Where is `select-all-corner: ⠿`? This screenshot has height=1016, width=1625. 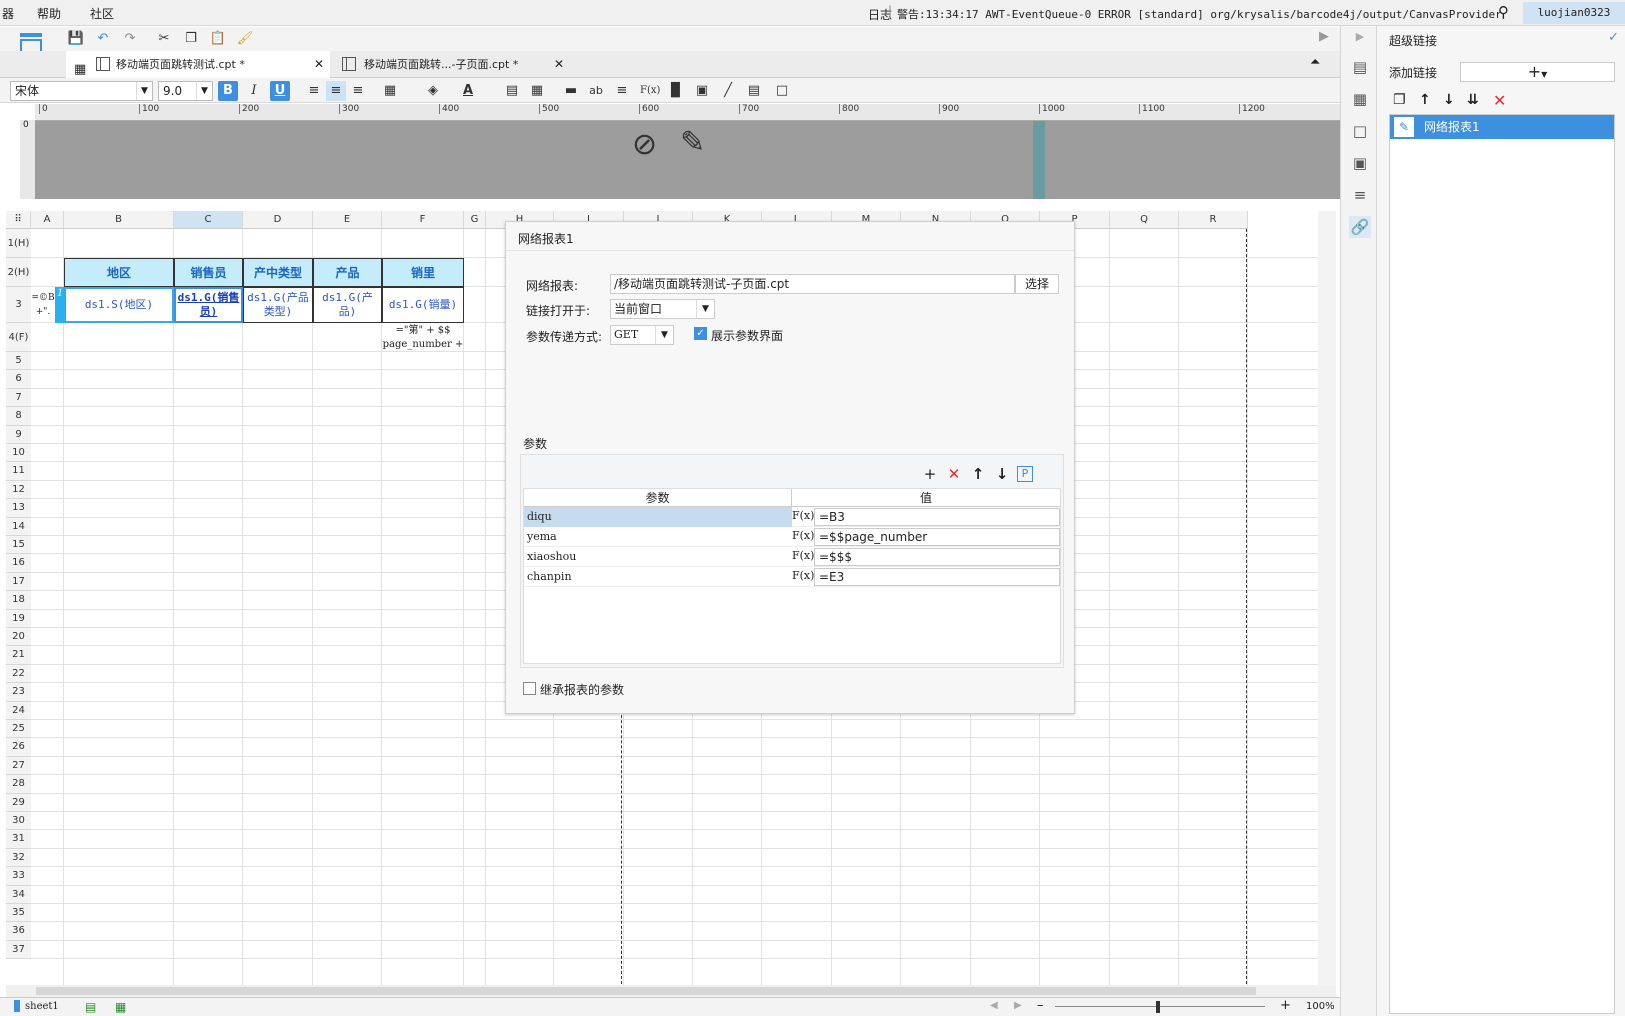 select-all-corner: ⠿ is located at coordinates (18, 220).